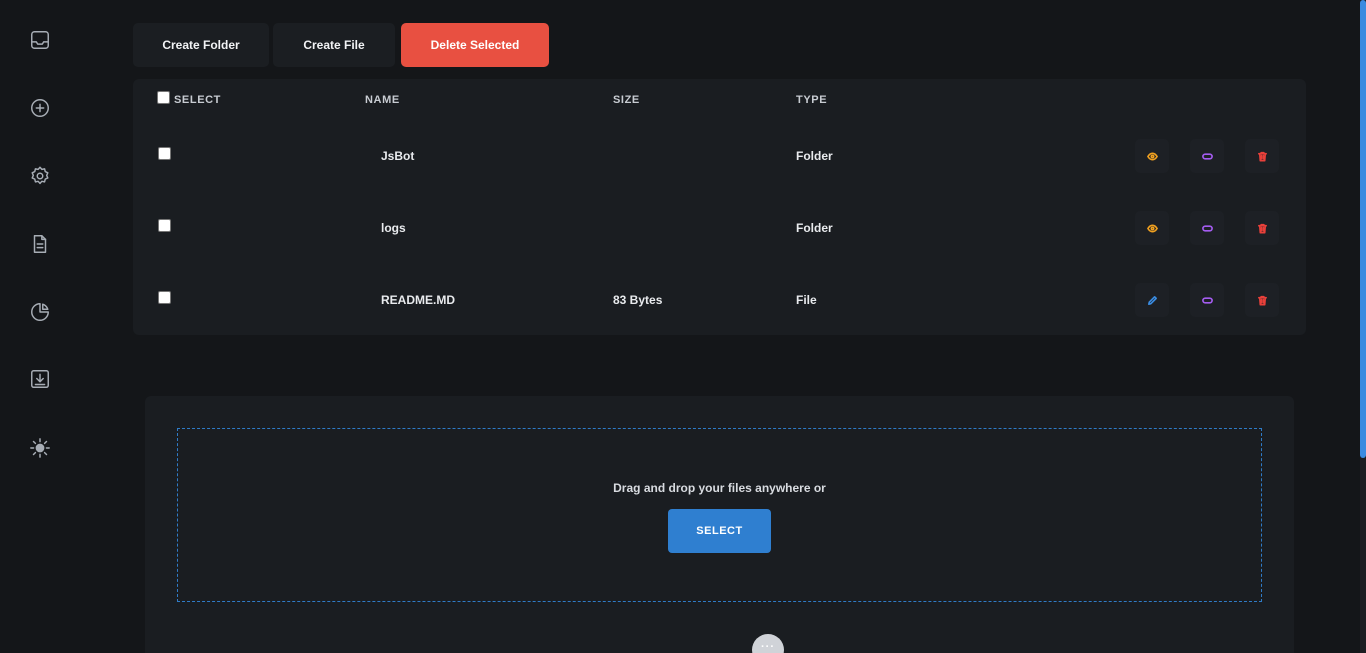 The image size is (1366, 653). Describe the element at coordinates (334, 45) in the screenshot. I see `create-file-button: Create File` at that location.